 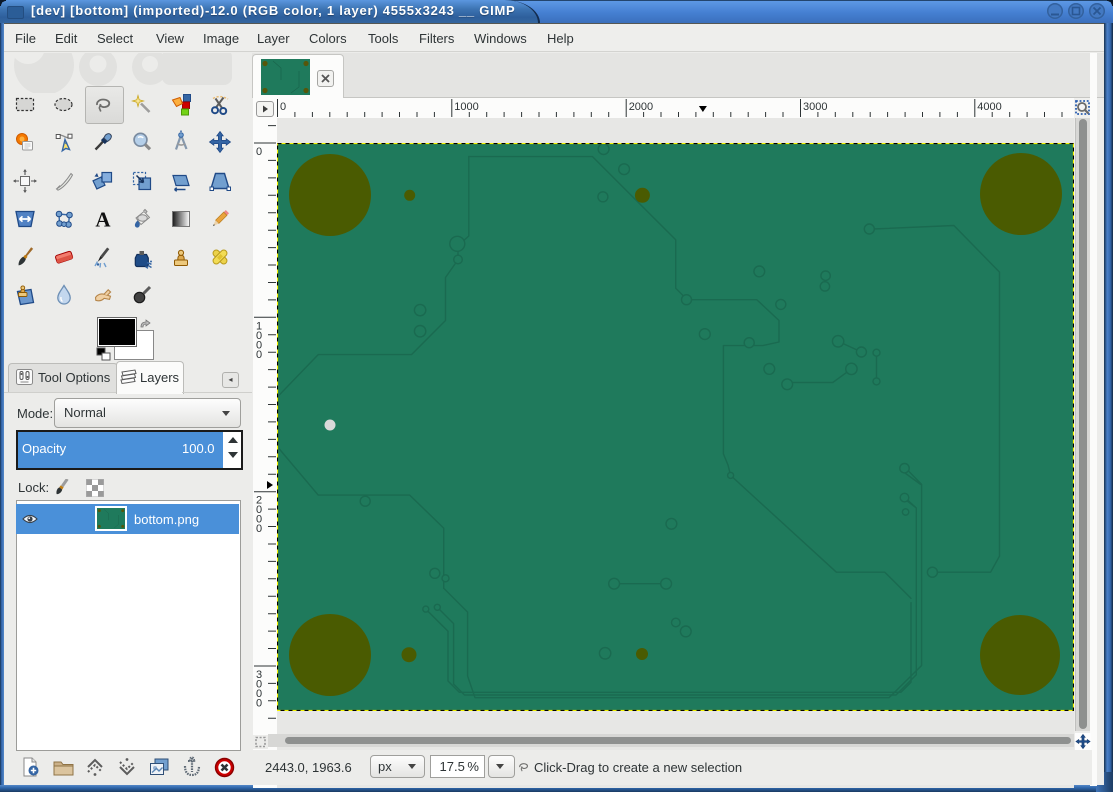 What do you see at coordinates (103, 219) in the screenshot?
I see `svg-text: A` at bounding box center [103, 219].